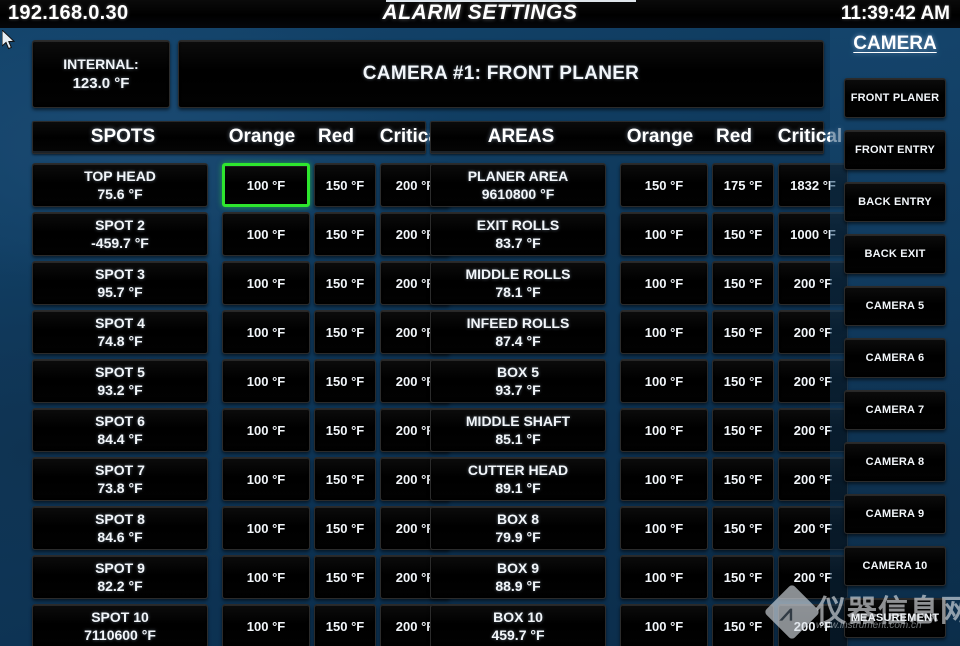  Describe the element at coordinates (120, 470) in the screenshot. I see `spot-label: SPOT 7` at that location.